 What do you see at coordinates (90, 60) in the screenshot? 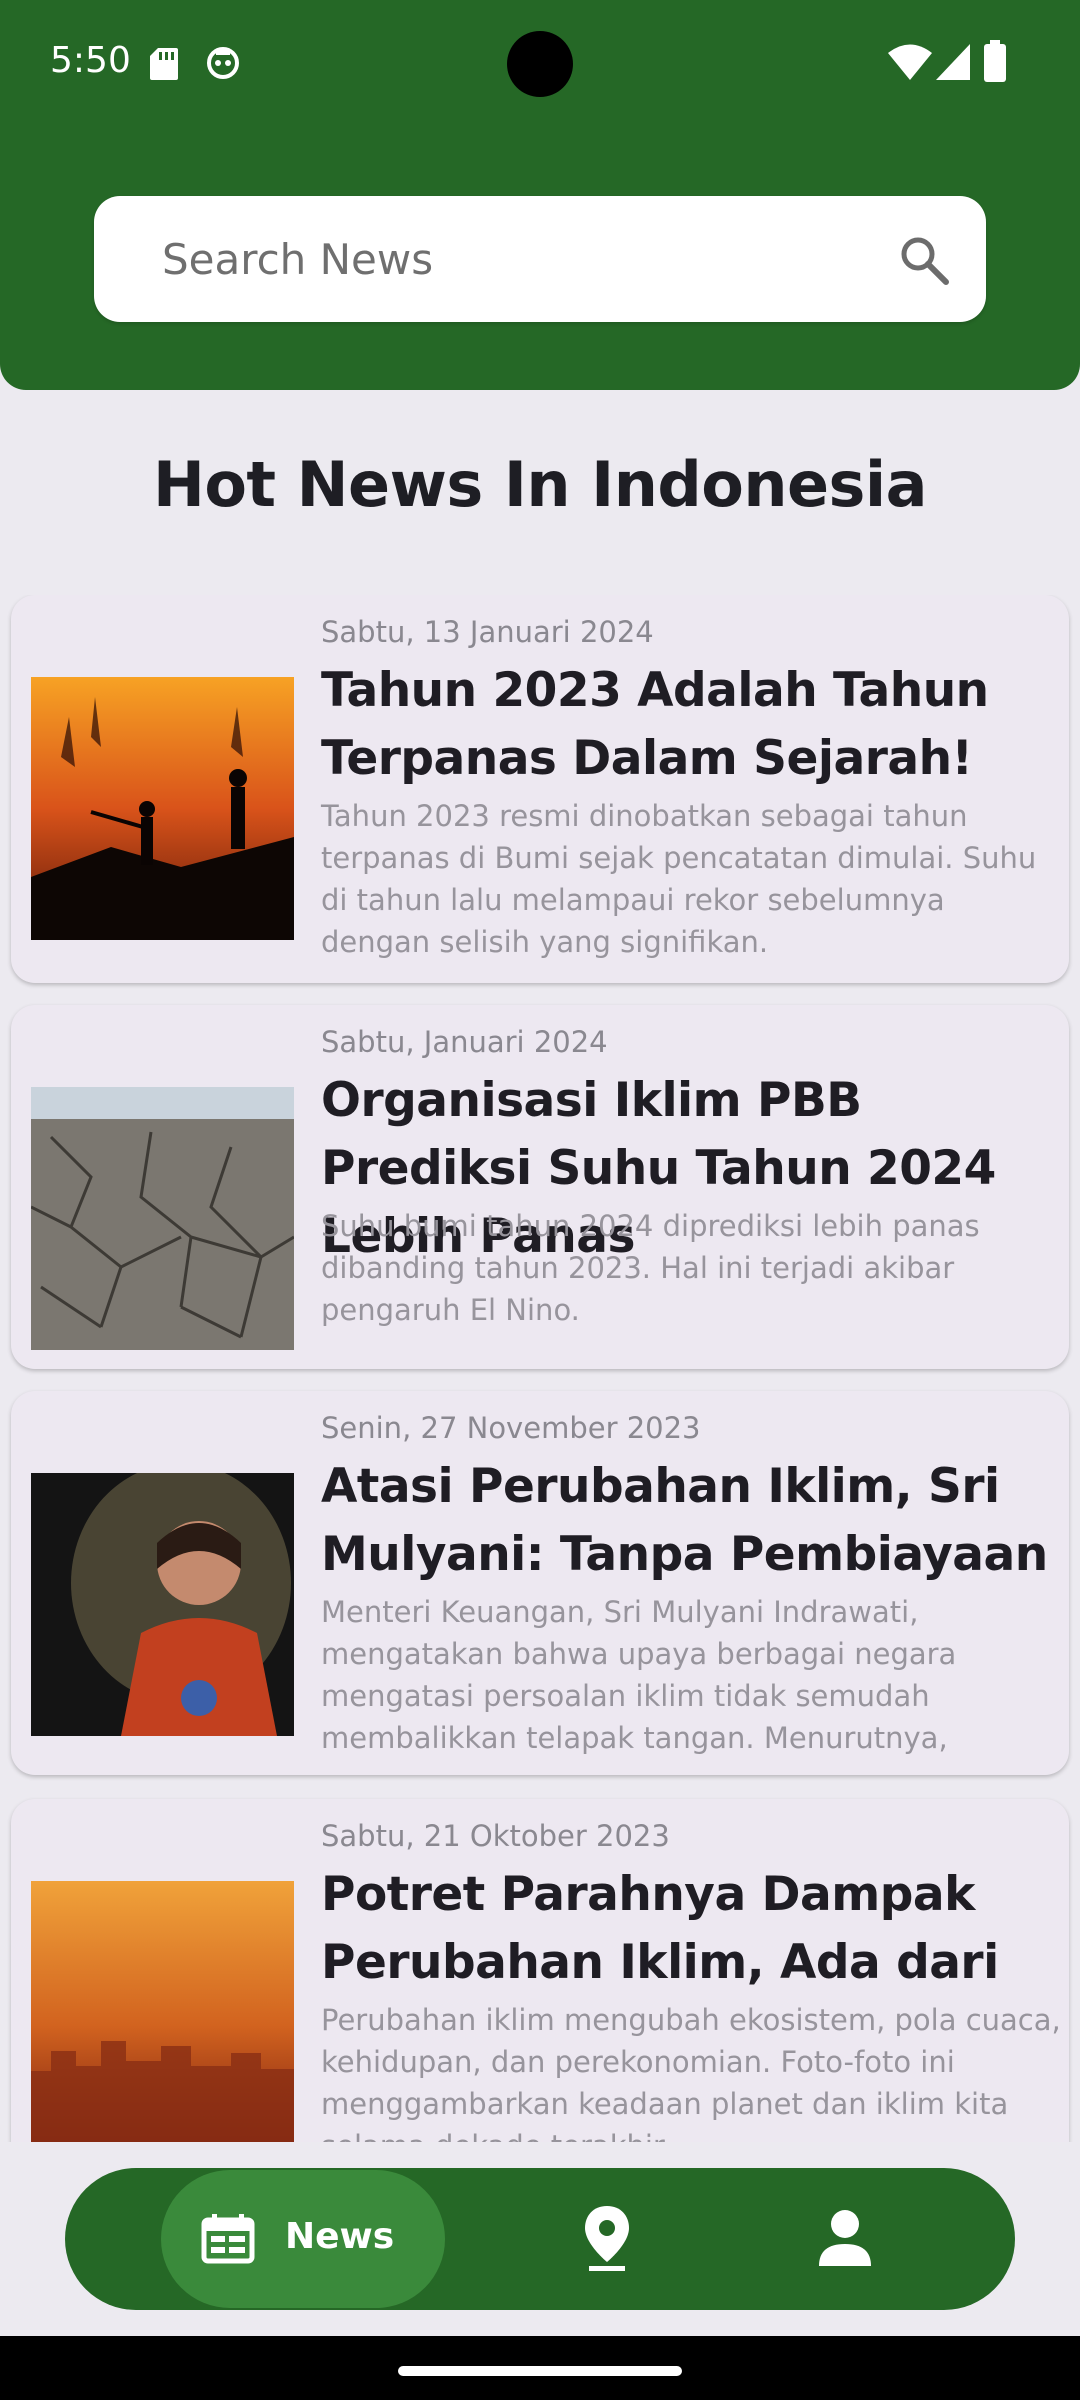
I see `status-time: 5:50` at bounding box center [90, 60].